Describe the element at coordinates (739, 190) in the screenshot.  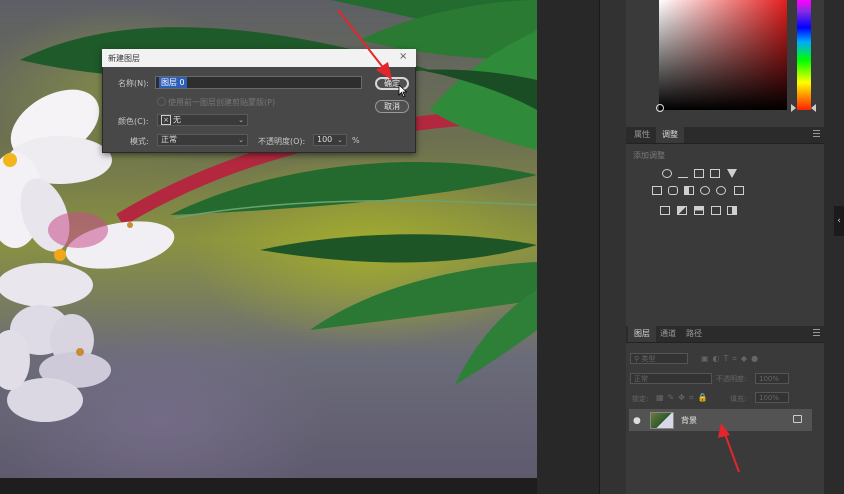
I see `color-lookup-icon` at that location.